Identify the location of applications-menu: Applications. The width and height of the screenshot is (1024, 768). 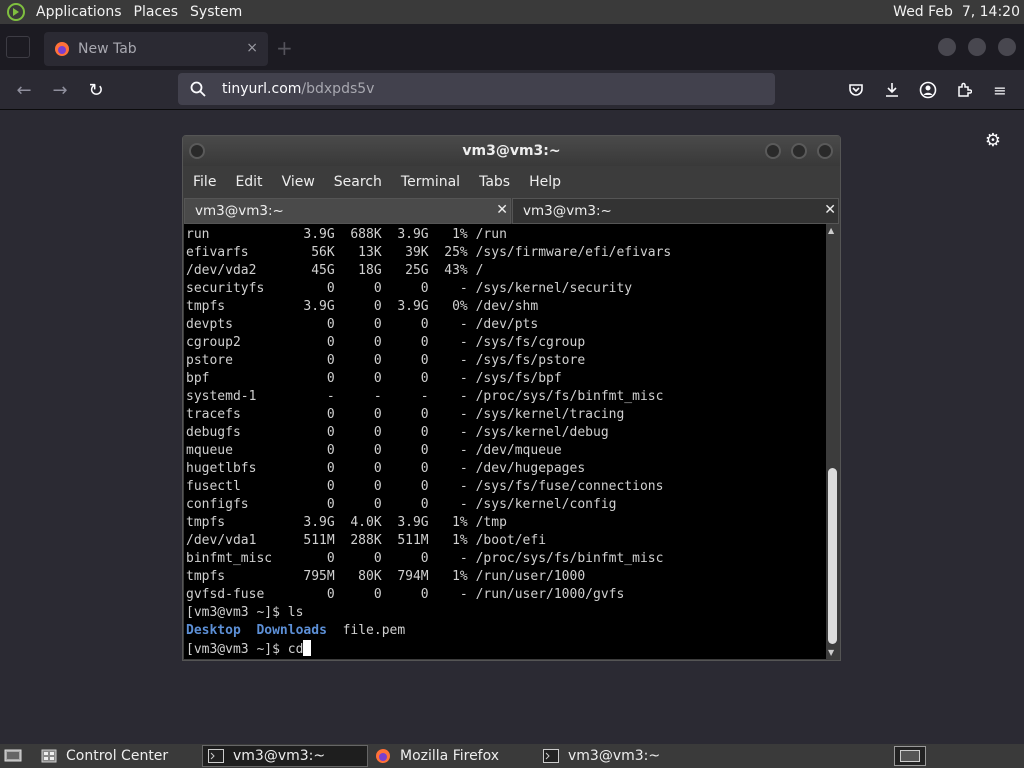
(81, 12).